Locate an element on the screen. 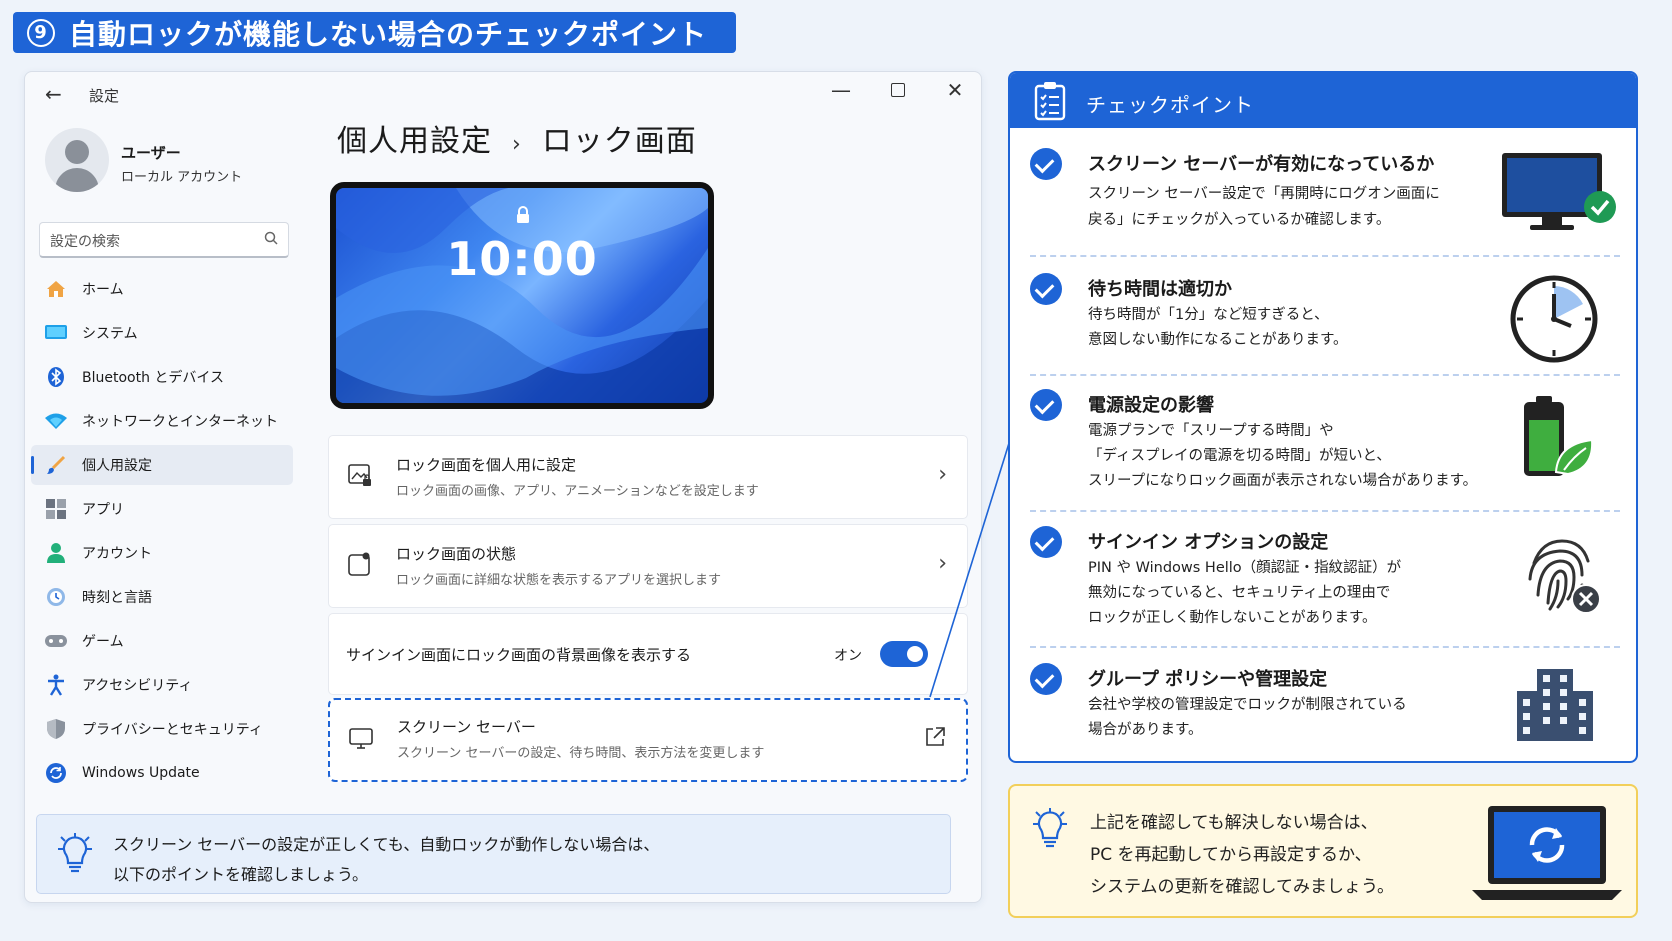 This screenshot has width=1672, height=941. sidebar-item-privacy: プライバシーとセキュリティ is located at coordinates (162, 729).